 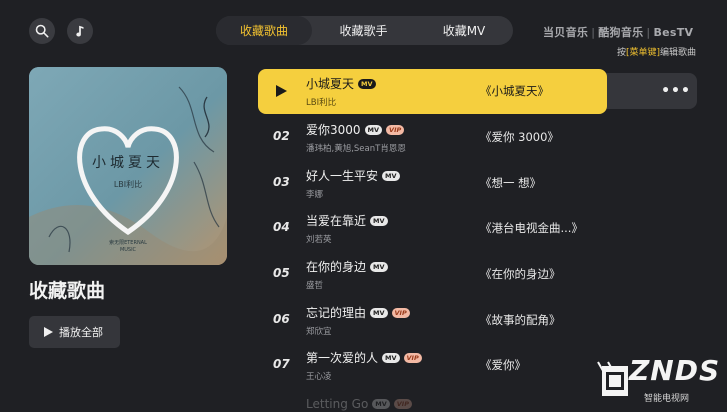 What do you see at coordinates (319, 377) in the screenshot?
I see `song-artist: 王心凌` at bounding box center [319, 377].